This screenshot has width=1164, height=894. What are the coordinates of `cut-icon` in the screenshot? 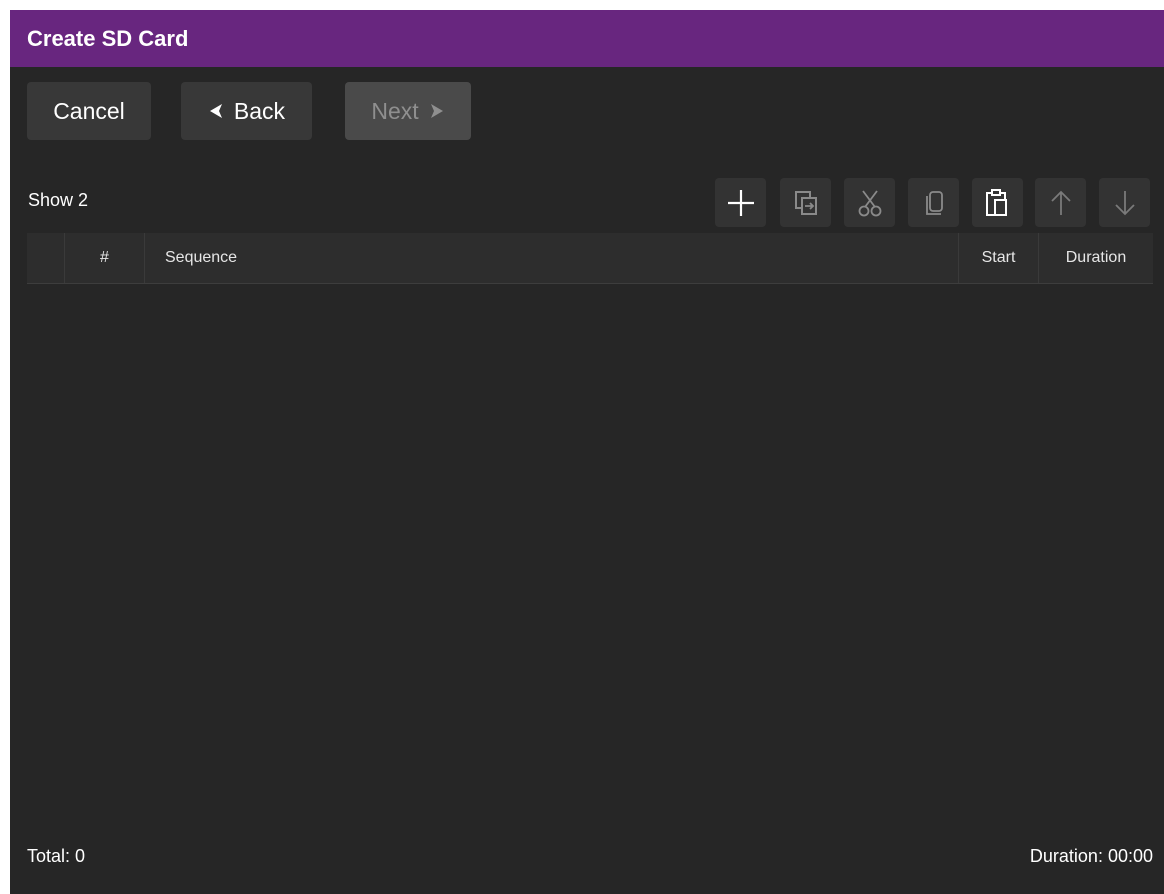 It's located at (870, 203).